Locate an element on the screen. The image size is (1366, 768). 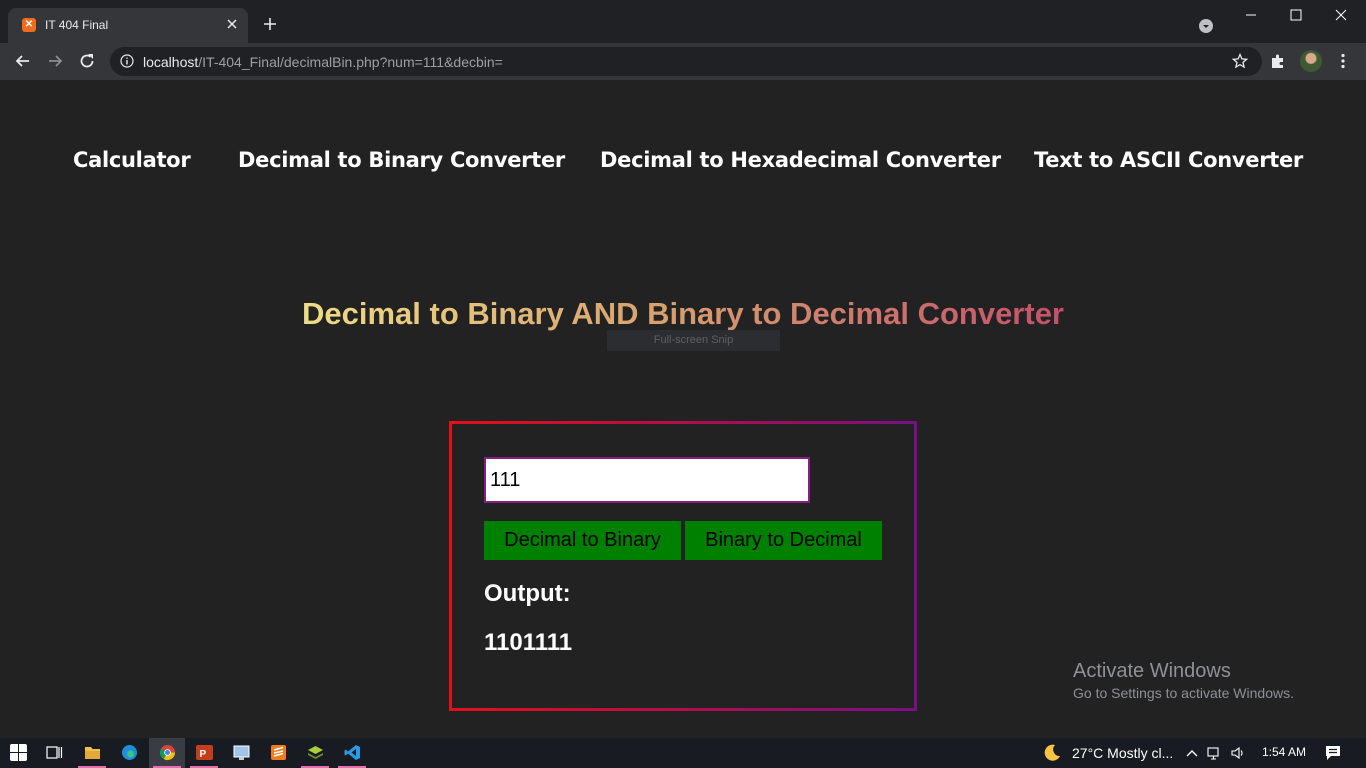
network-icon is located at coordinates (1215, 753).